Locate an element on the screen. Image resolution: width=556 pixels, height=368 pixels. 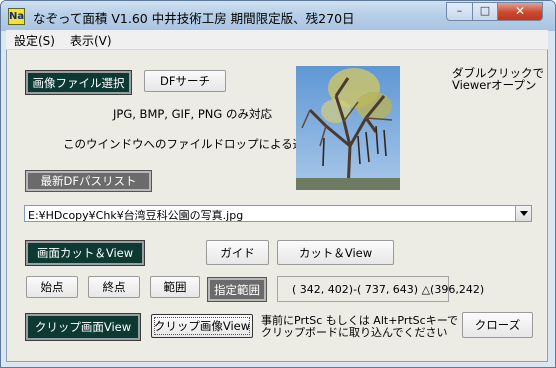
clip-image-view-button: クリップ画像View is located at coordinates (202, 326).